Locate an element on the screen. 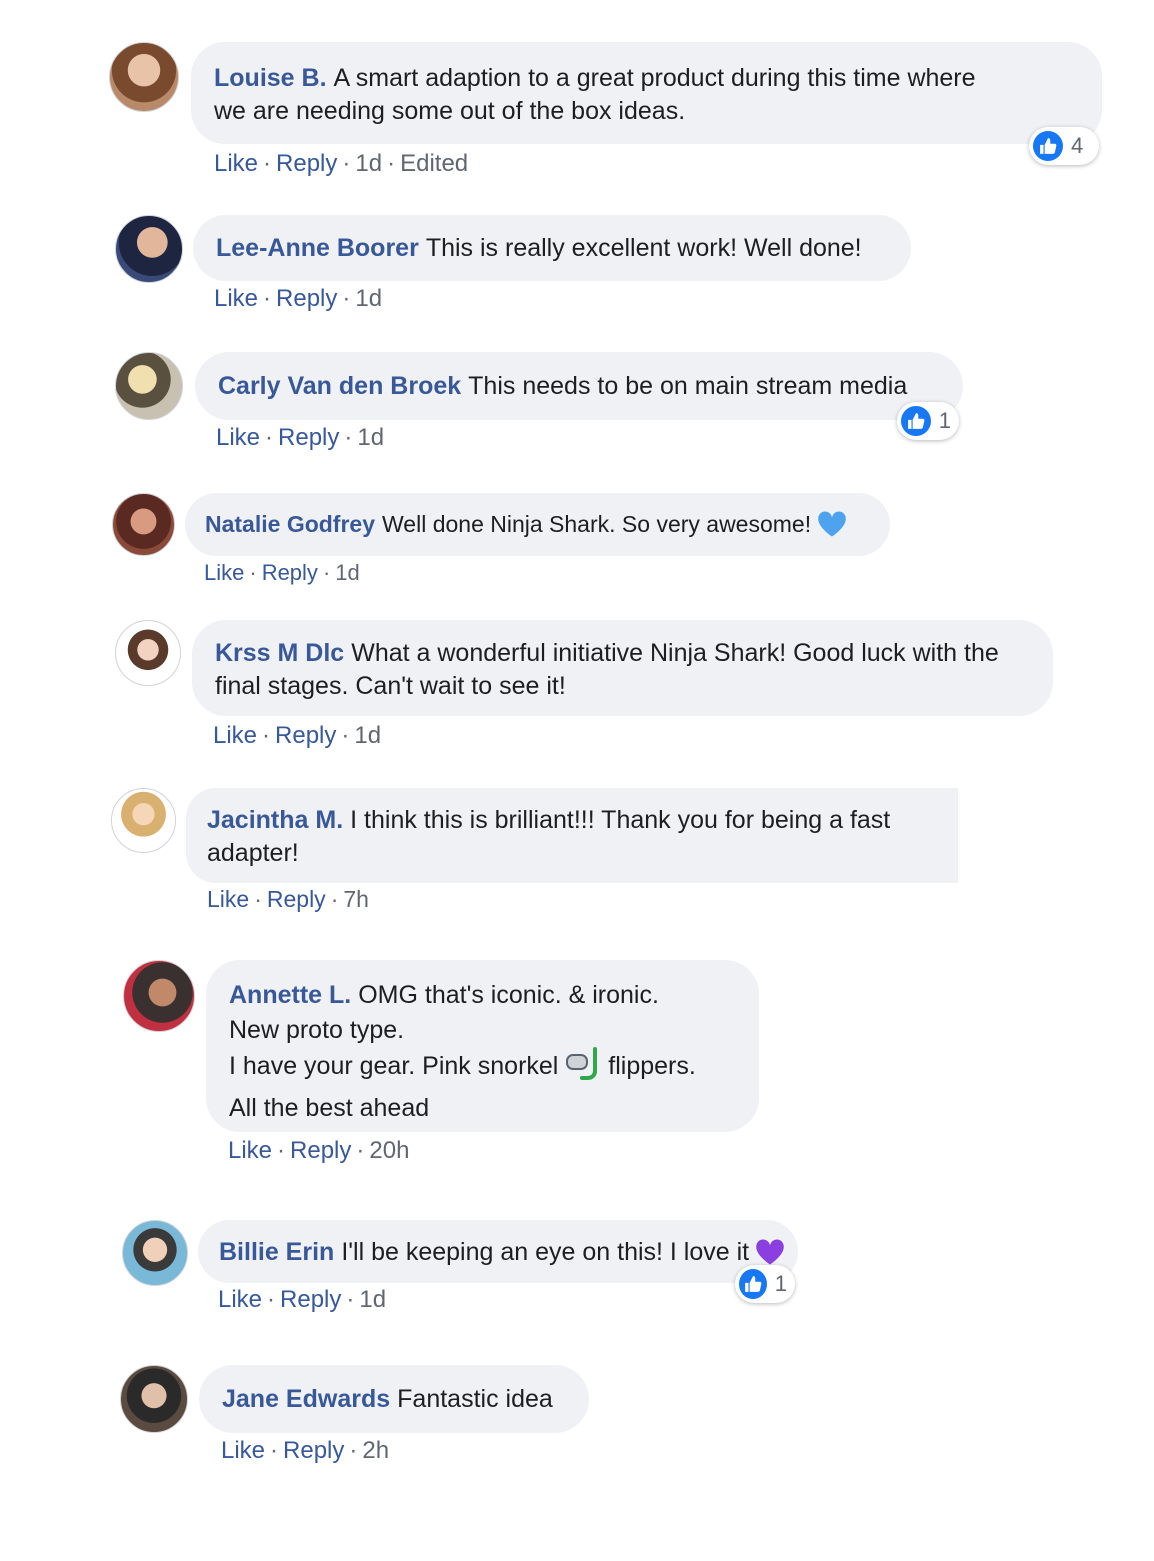  comment-author: Louise B. is located at coordinates (270, 78).